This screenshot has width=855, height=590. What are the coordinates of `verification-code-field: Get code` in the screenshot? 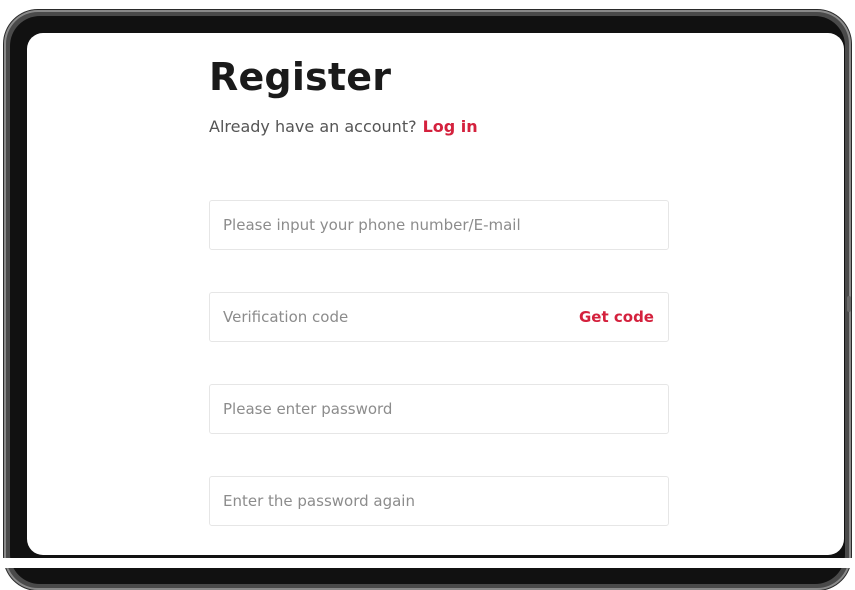 It's located at (439, 317).